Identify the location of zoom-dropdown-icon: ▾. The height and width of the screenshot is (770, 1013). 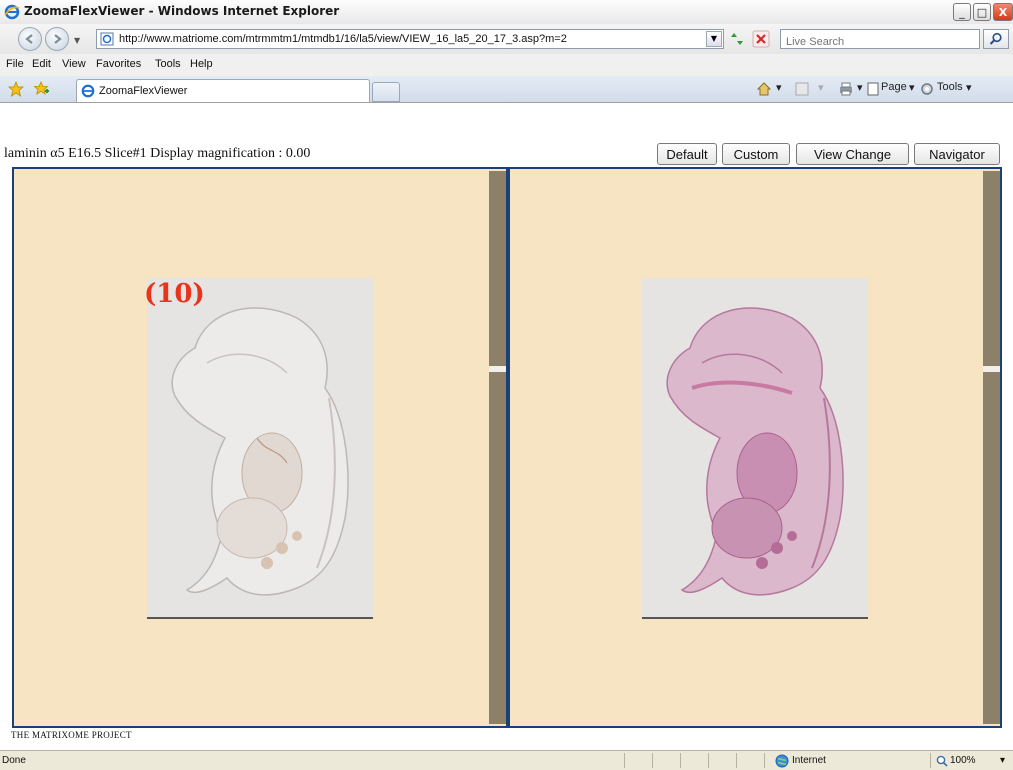
(1002, 760).